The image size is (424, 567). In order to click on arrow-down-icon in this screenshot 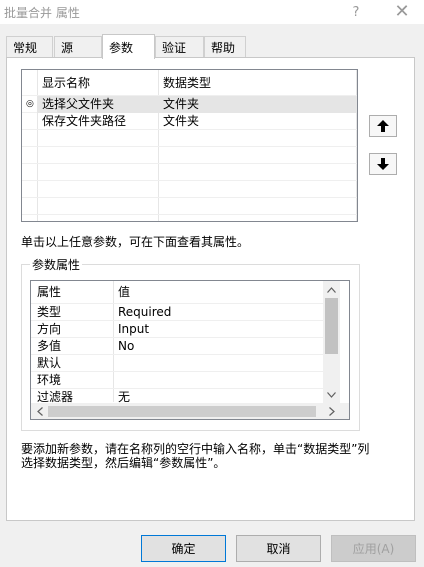, I will do `click(383, 164)`.